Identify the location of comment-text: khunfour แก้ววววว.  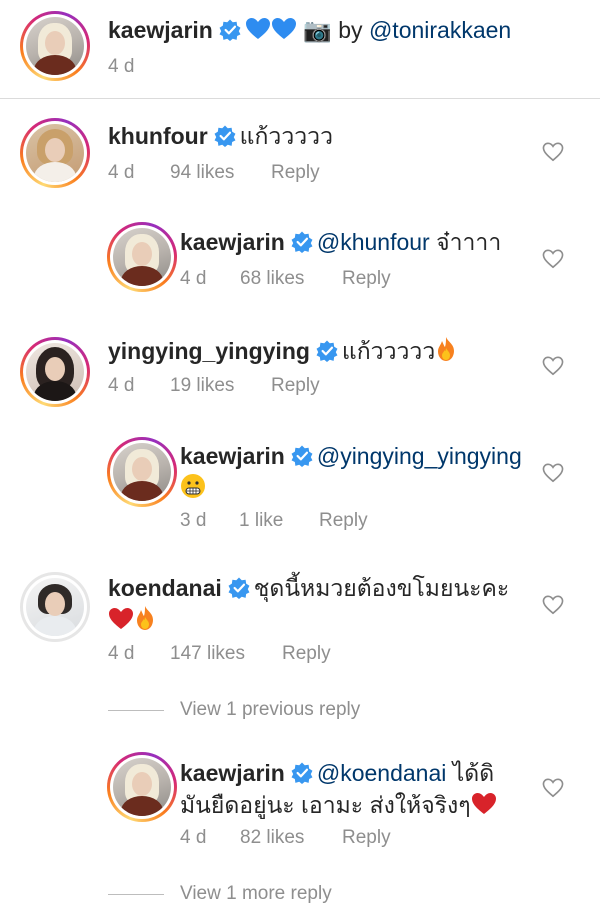
(220, 136).